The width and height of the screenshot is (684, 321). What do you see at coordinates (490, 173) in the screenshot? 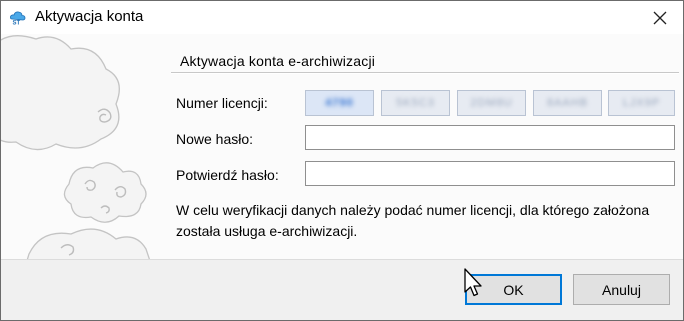
I see `confirm-password-field` at bounding box center [490, 173].